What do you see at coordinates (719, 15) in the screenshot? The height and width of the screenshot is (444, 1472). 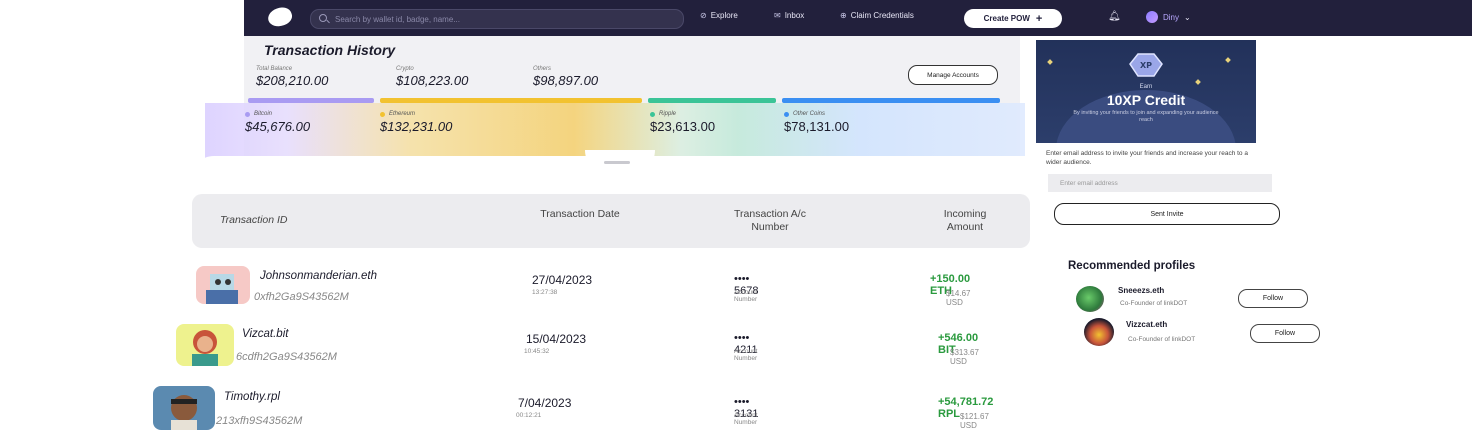 I see `nav-explore: ⊘ Explore` at bounding box center [719, 15].